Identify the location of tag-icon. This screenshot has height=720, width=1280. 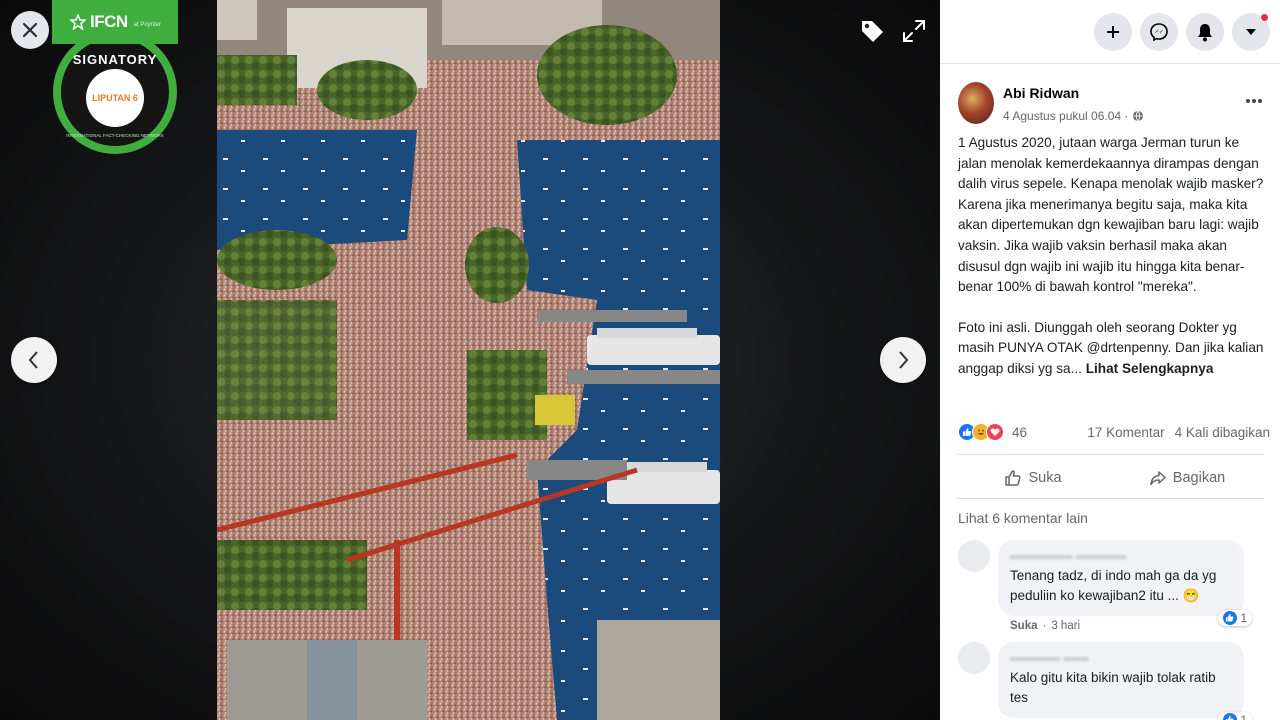
(872, 31).